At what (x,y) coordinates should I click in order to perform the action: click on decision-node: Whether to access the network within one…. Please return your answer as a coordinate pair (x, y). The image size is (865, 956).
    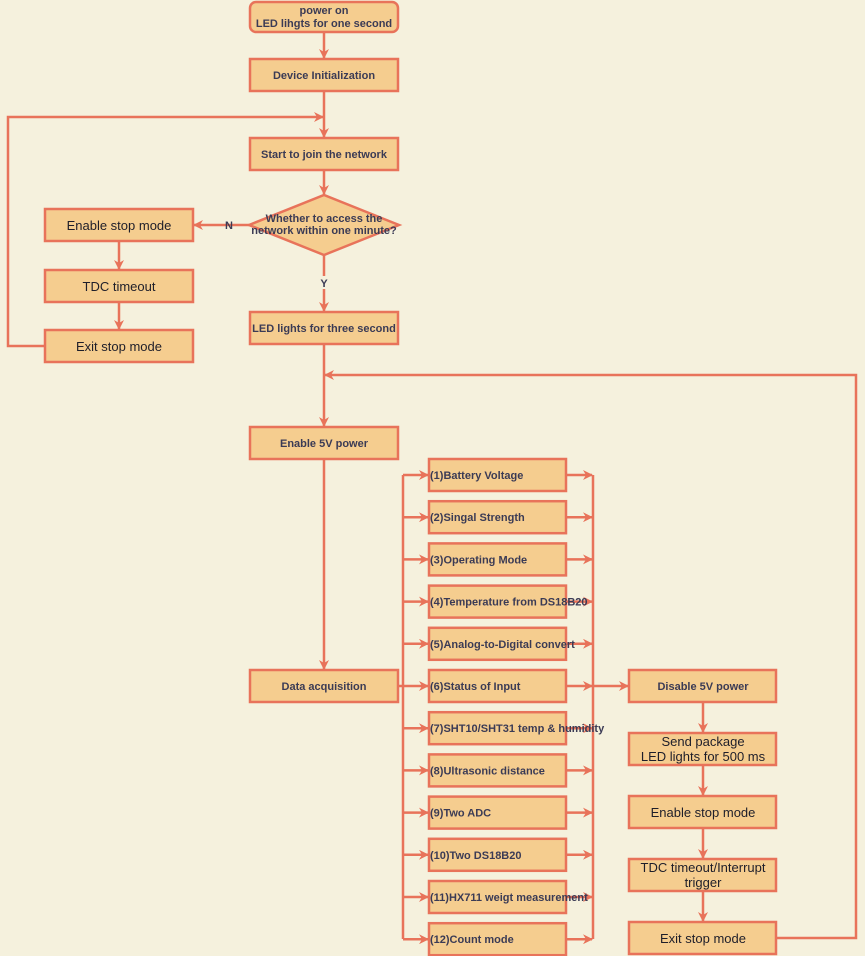
    Looking at the image, I should click on (324, 225).